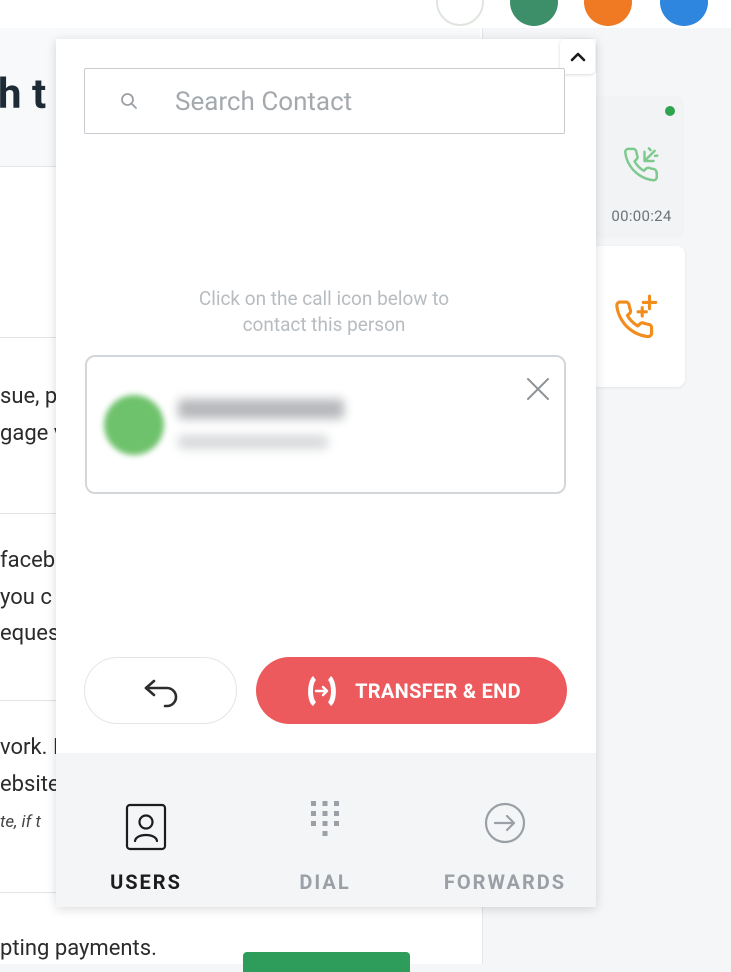 The width and height of the screenshot is (731, 972). I want to click on collapse-button, so click(577, 56).